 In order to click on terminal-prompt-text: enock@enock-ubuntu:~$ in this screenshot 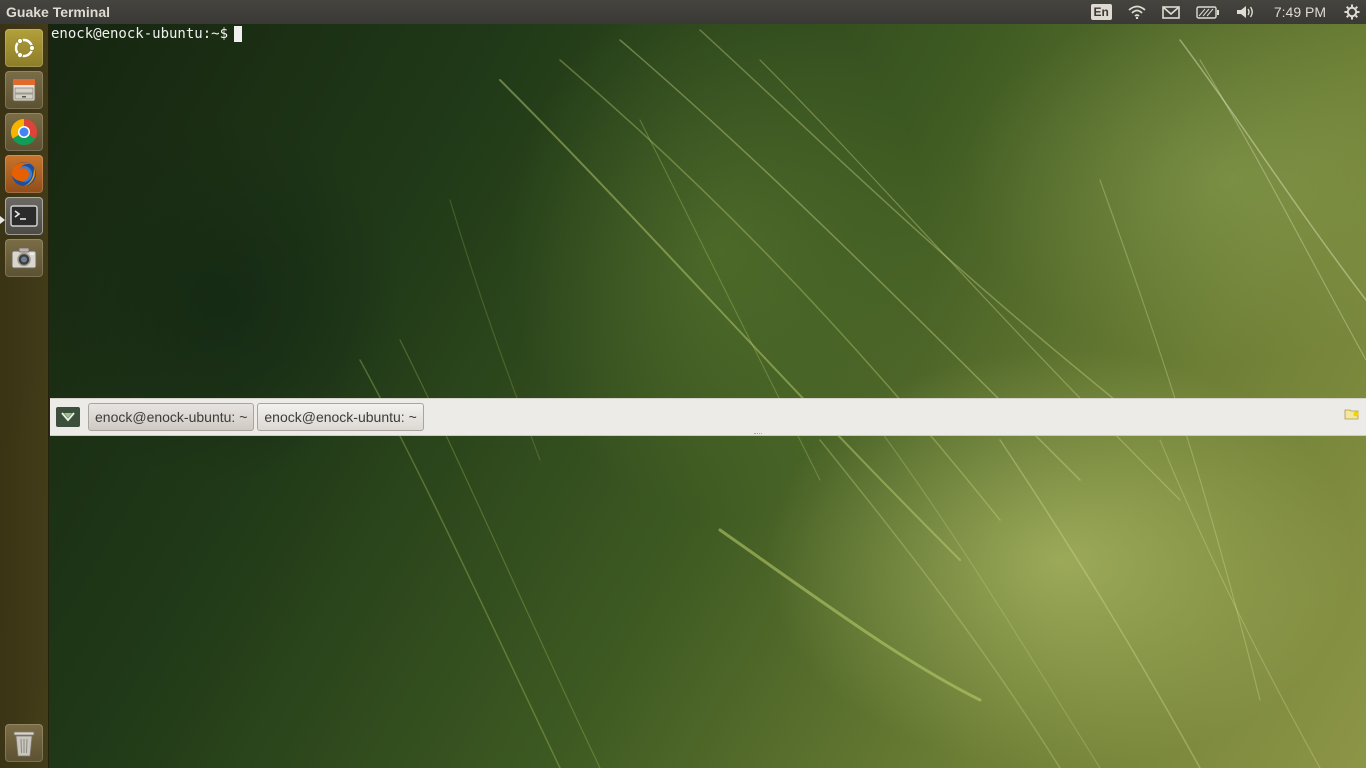, I will do `click(140, 34)`.